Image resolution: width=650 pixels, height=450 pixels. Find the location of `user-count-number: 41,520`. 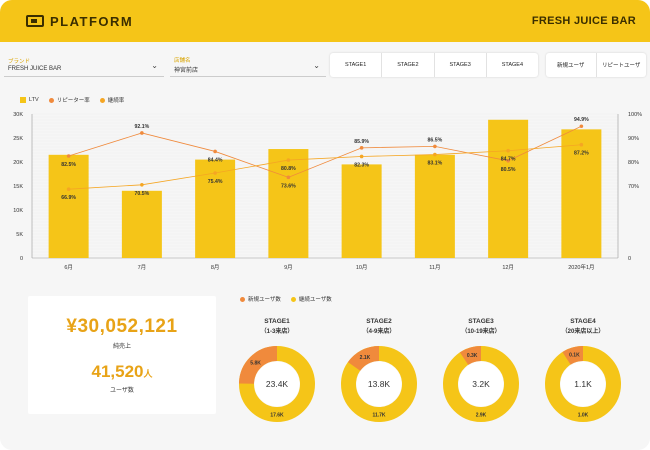

user-count-number: 41,520 is located at coordinates (117, 371).